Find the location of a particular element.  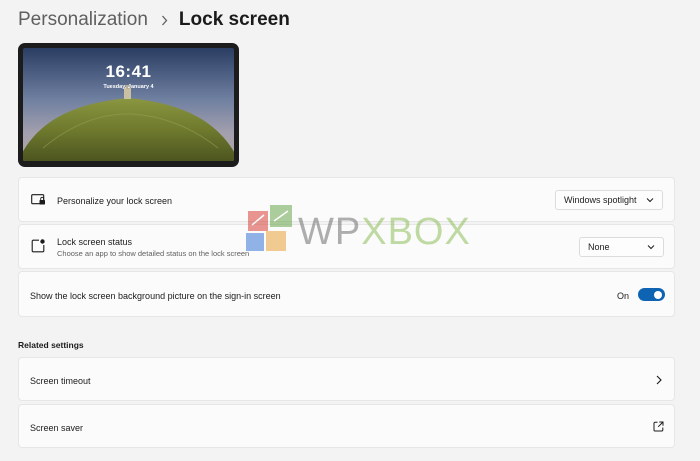

status-badge-icon is located at coordinates (38, 246).